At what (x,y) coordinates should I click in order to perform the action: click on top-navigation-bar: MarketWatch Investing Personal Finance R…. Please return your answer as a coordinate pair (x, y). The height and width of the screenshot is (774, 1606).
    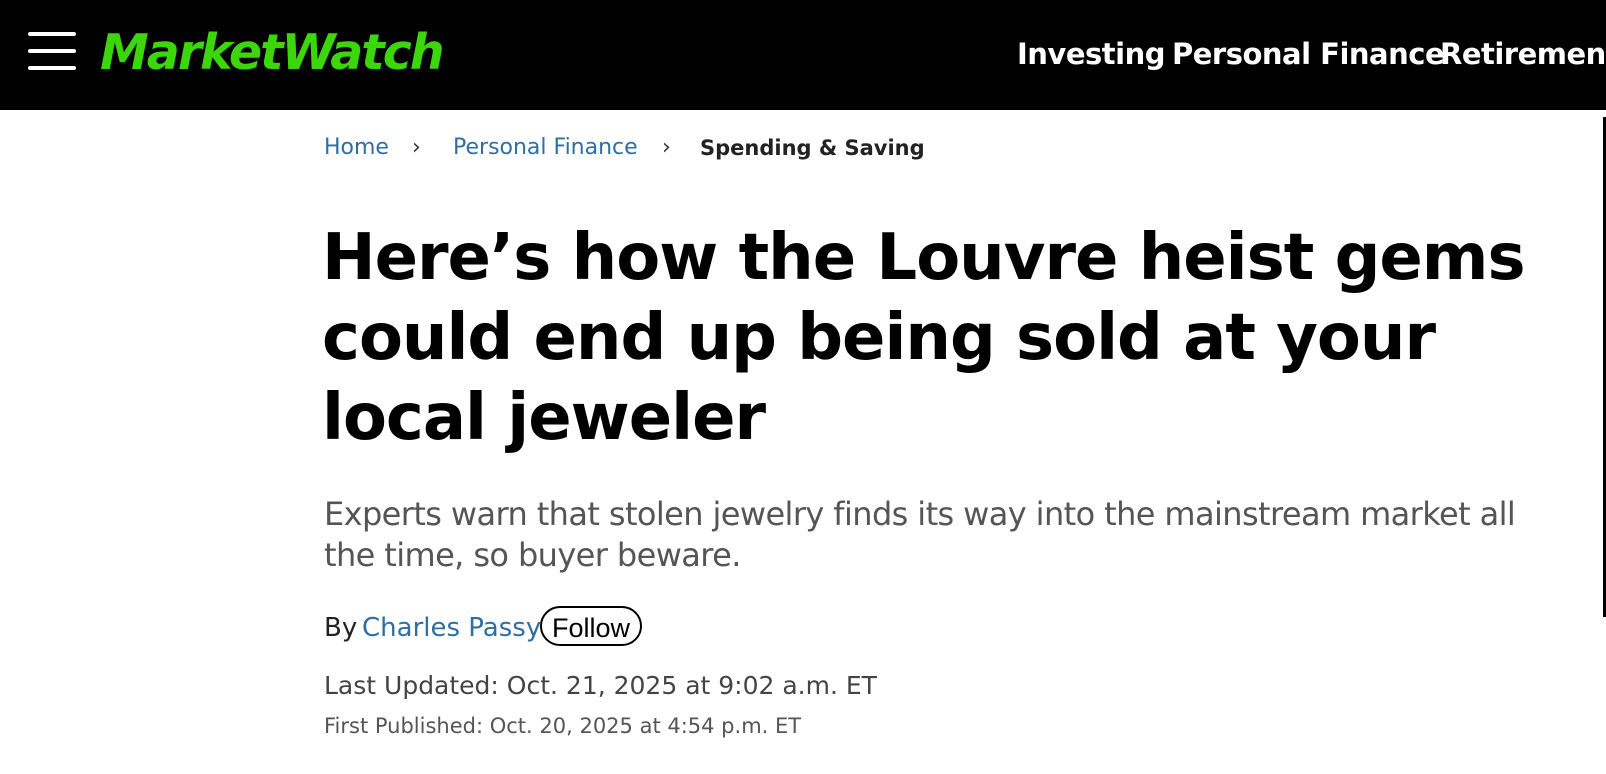
    Looking at the image, I should click on (803, 55).